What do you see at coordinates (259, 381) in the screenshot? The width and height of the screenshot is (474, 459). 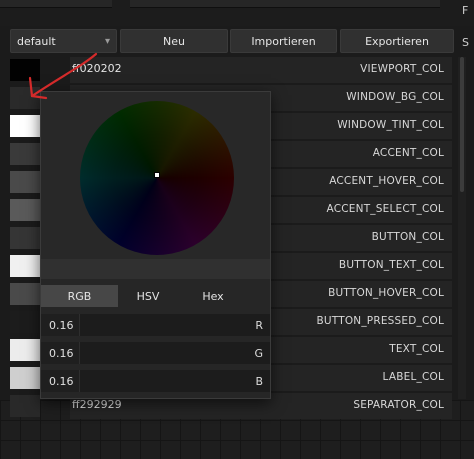 I see `channel-b-label: B` at bounding box center [259, 381].